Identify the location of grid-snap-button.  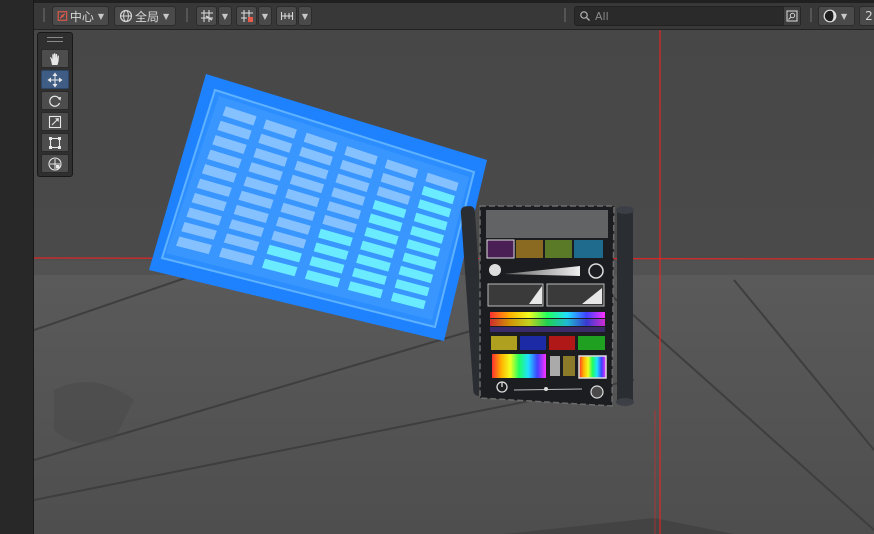
(206, 16).